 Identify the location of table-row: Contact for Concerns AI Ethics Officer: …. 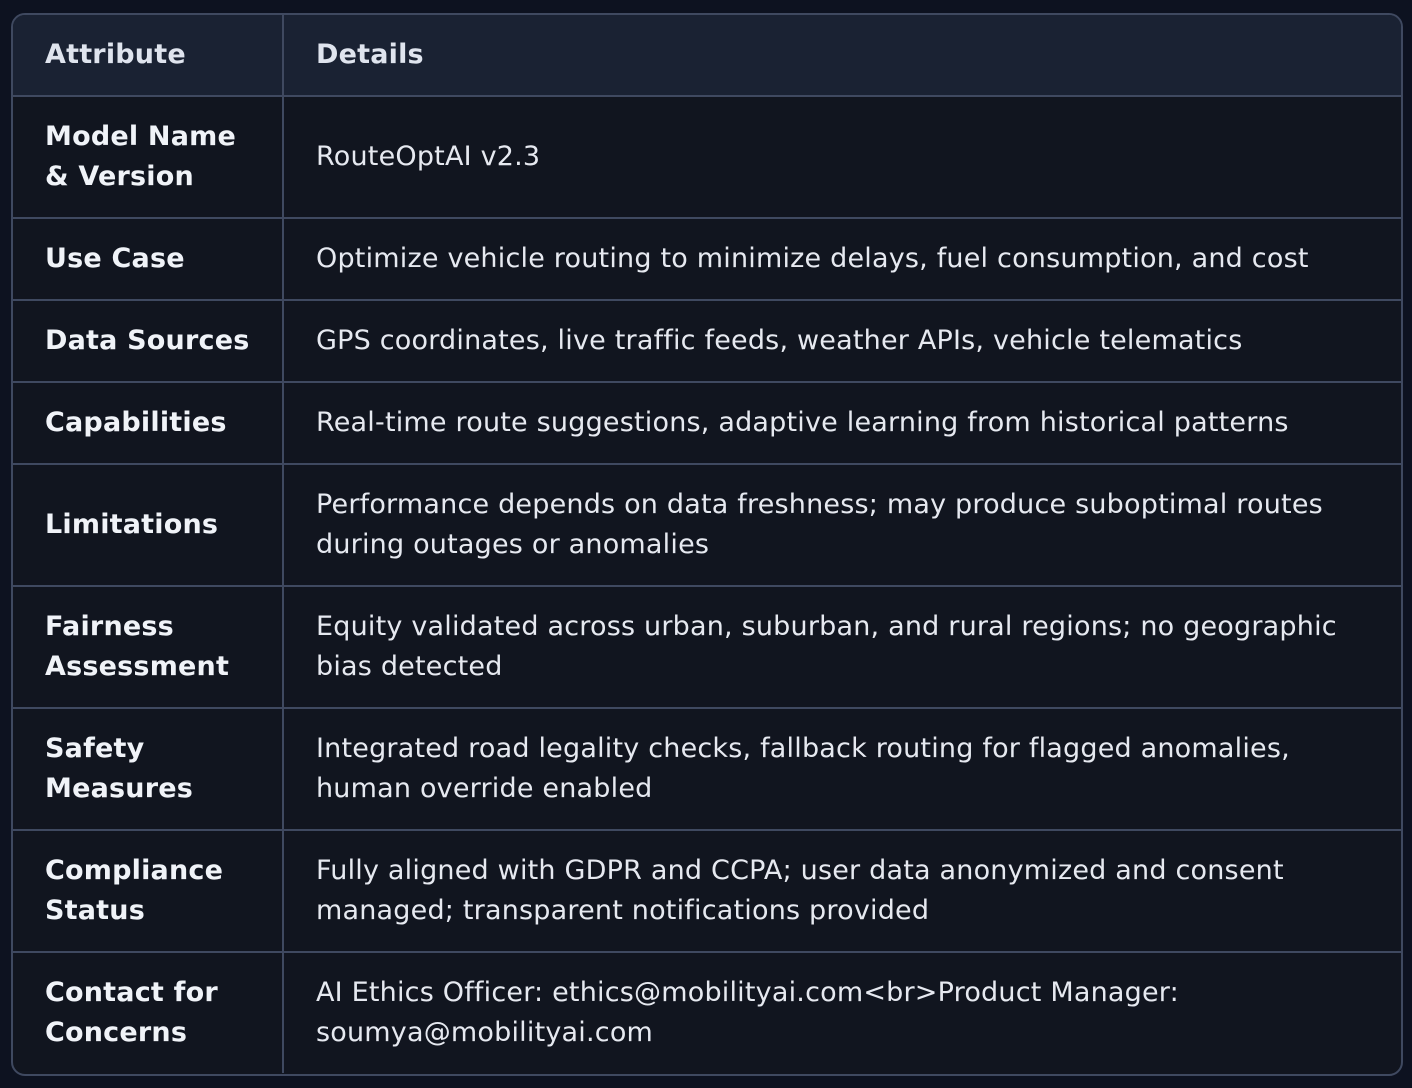
(707, 1012).